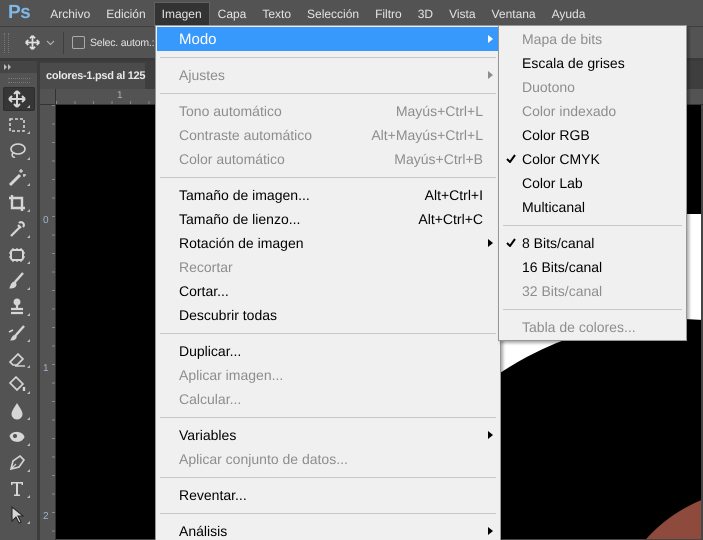 The height and width of the screenshot is (540, 703). I want to click on menu-option: 16 Bits/canal, so click(592, 267).